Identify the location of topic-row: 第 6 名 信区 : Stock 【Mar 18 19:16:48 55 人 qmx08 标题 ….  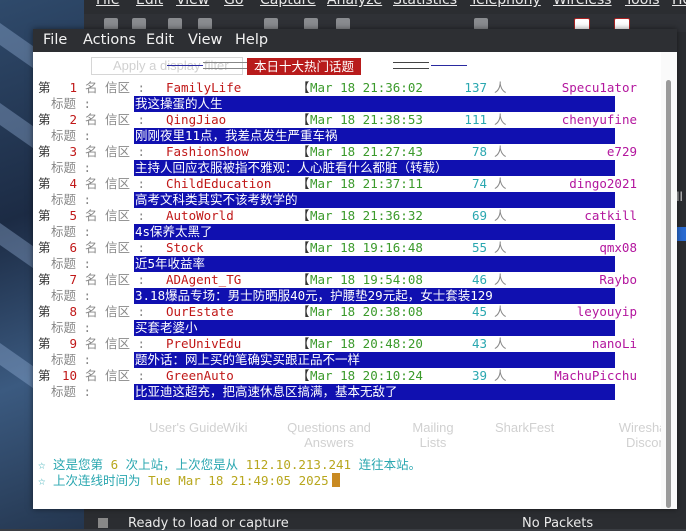
(347, 256).